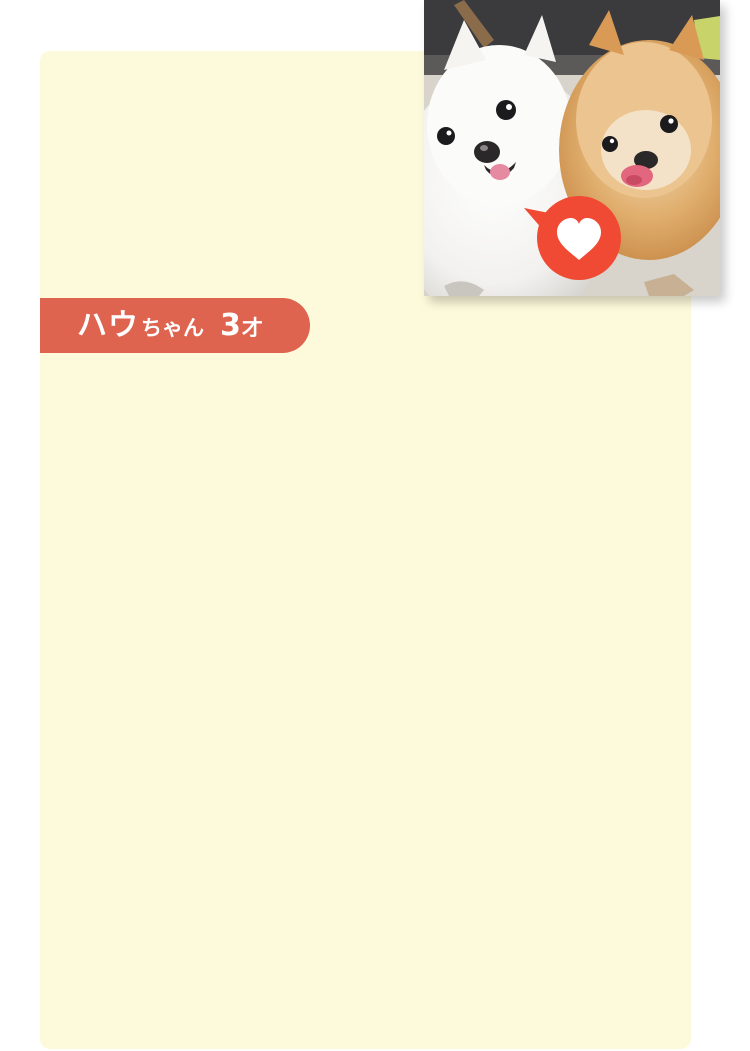 Image resolution: width=750 pixels, height=1051 pixels. What do you see at coordinates (172, 328) in the screenshot?
I see `name-honorific: ちゃん` at bounding box center [172, 328].